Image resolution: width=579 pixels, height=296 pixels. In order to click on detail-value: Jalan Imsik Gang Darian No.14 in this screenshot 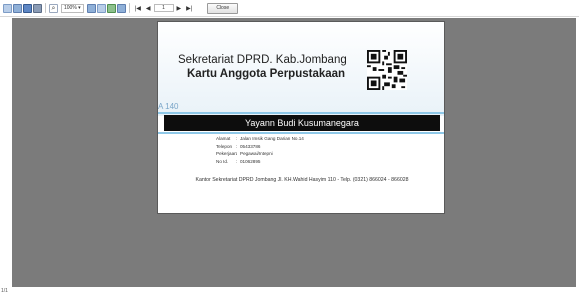, I will do `click(272, 138)`.